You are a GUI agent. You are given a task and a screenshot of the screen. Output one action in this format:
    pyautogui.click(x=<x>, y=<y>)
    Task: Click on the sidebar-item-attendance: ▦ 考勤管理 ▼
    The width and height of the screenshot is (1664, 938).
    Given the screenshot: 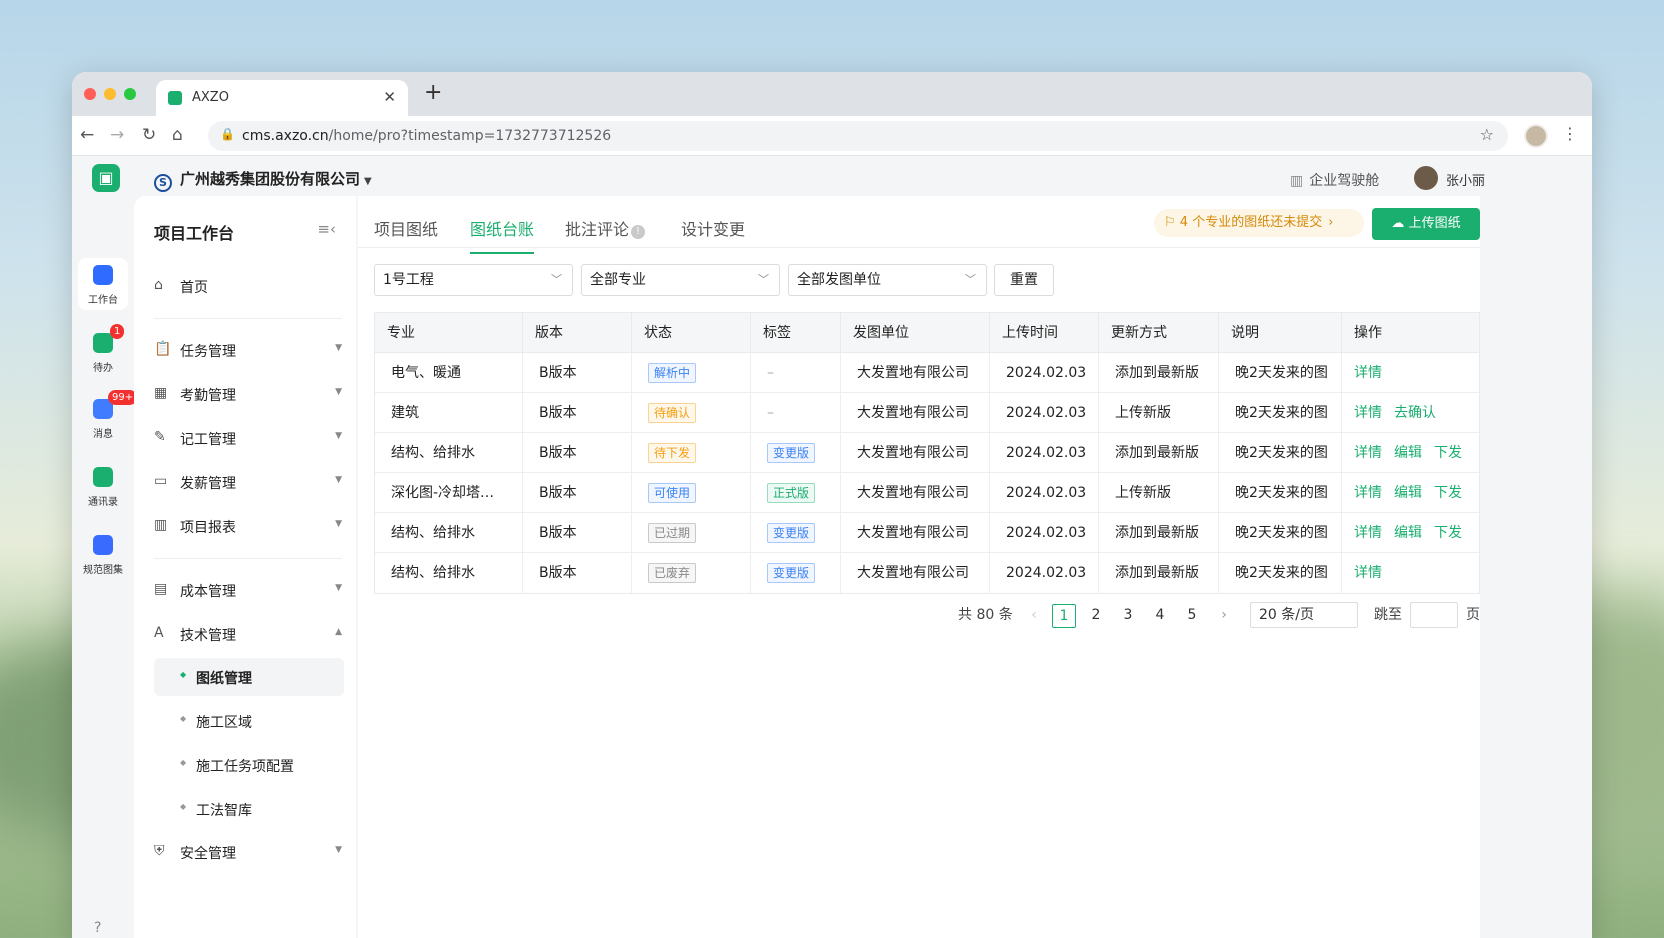 What is the action you would take?
    pyautogui.click(x=249, y=394)
    